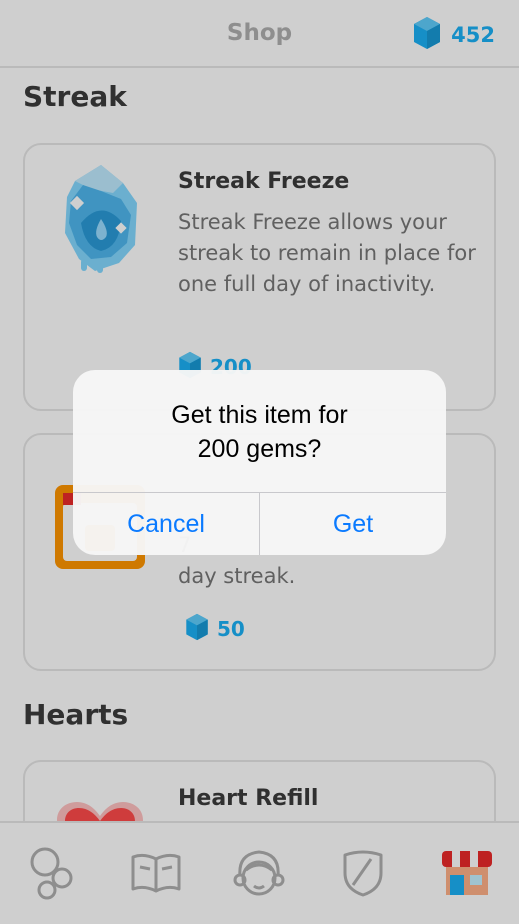 Image resolution: width=519 pixels, height=924 pixels. I want to click on purchase-confirm-dialog: Get this item for 200 gems? Cancel Get, so click(259, 462).